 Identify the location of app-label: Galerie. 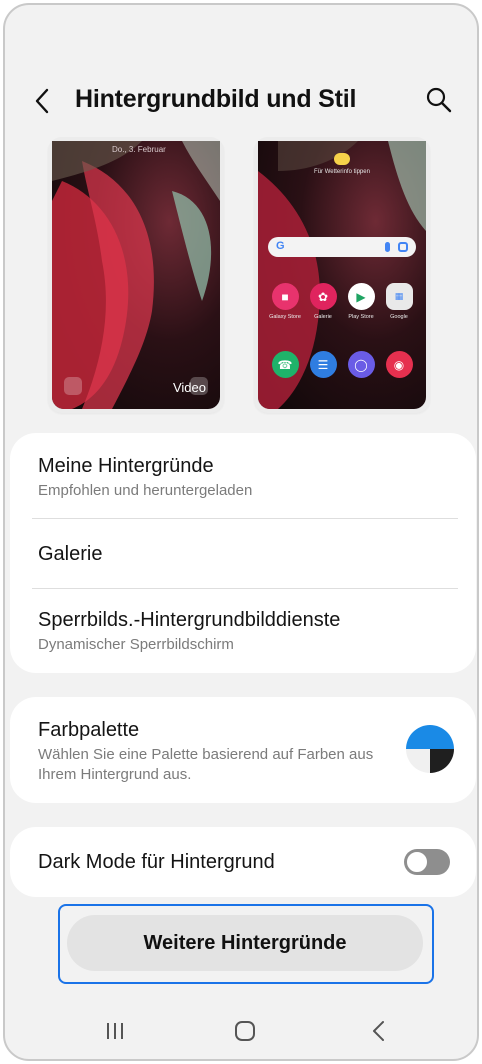
(323, 317).